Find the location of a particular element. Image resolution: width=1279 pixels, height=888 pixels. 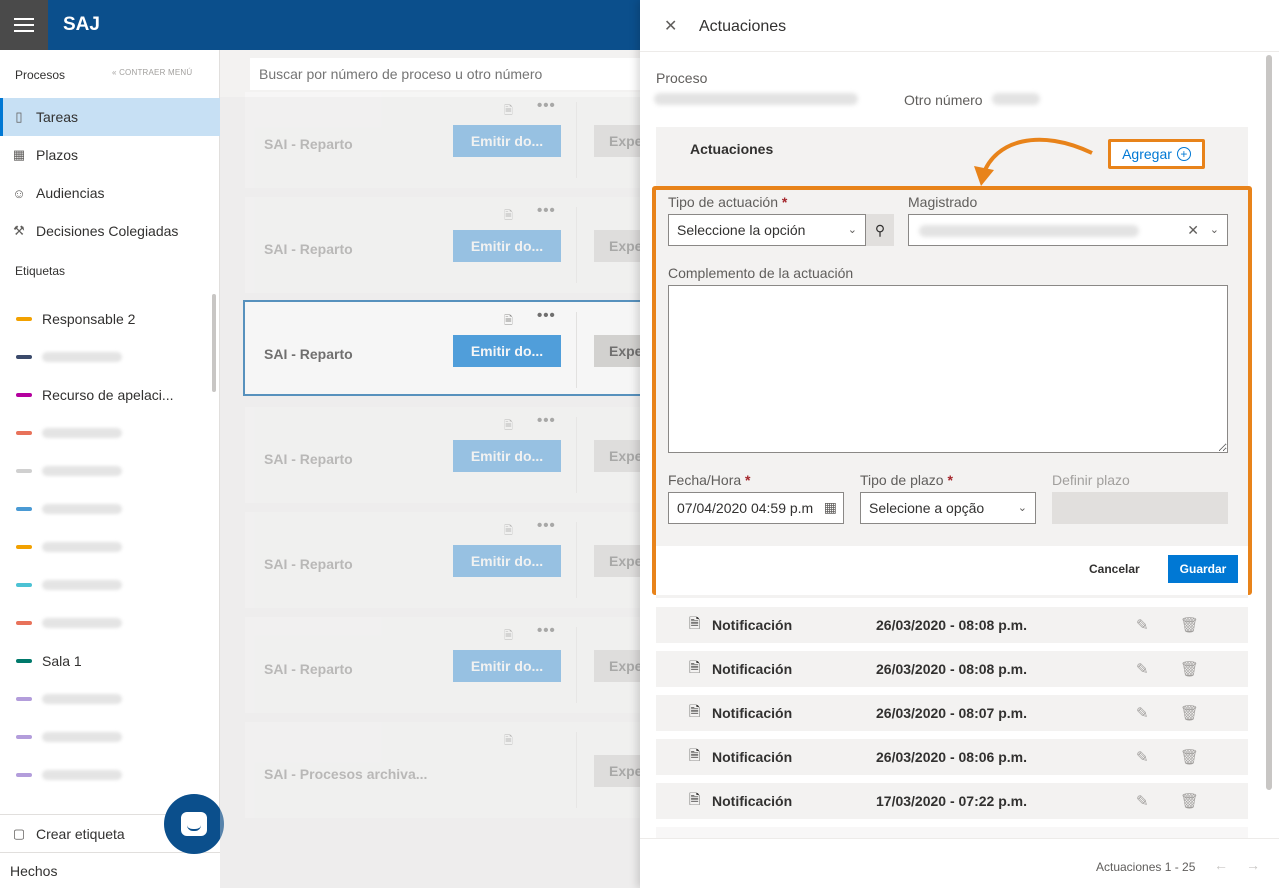

sidebar-item-decisiones: ⚒ Decisiones Colegiadas is located at coordinates (110, 231).